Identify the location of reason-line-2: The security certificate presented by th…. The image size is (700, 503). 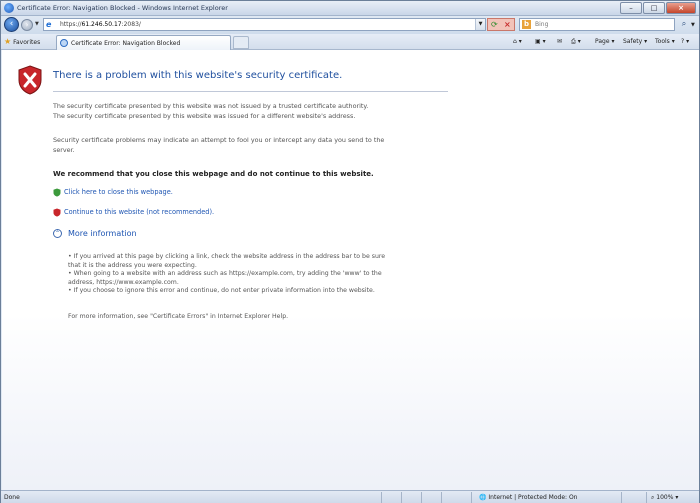
(204, 116).